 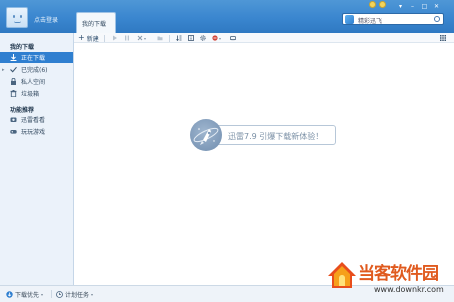 I want to click on sidebar-item-downloading: 正在下载, so click(x=36, y=57).